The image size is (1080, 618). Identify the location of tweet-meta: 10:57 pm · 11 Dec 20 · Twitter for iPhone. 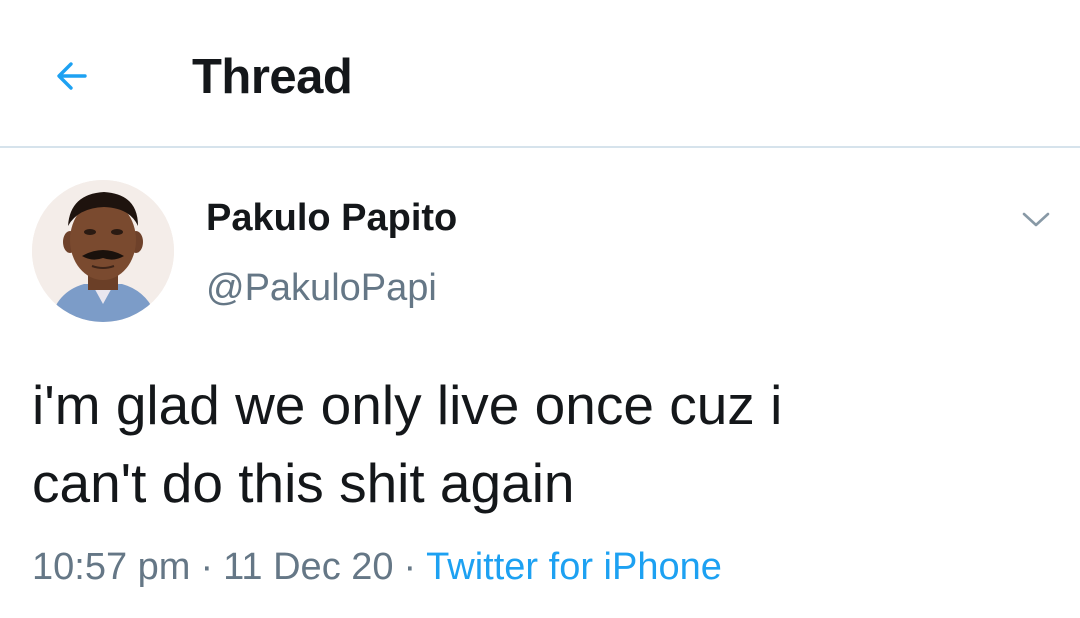
(377, 567).